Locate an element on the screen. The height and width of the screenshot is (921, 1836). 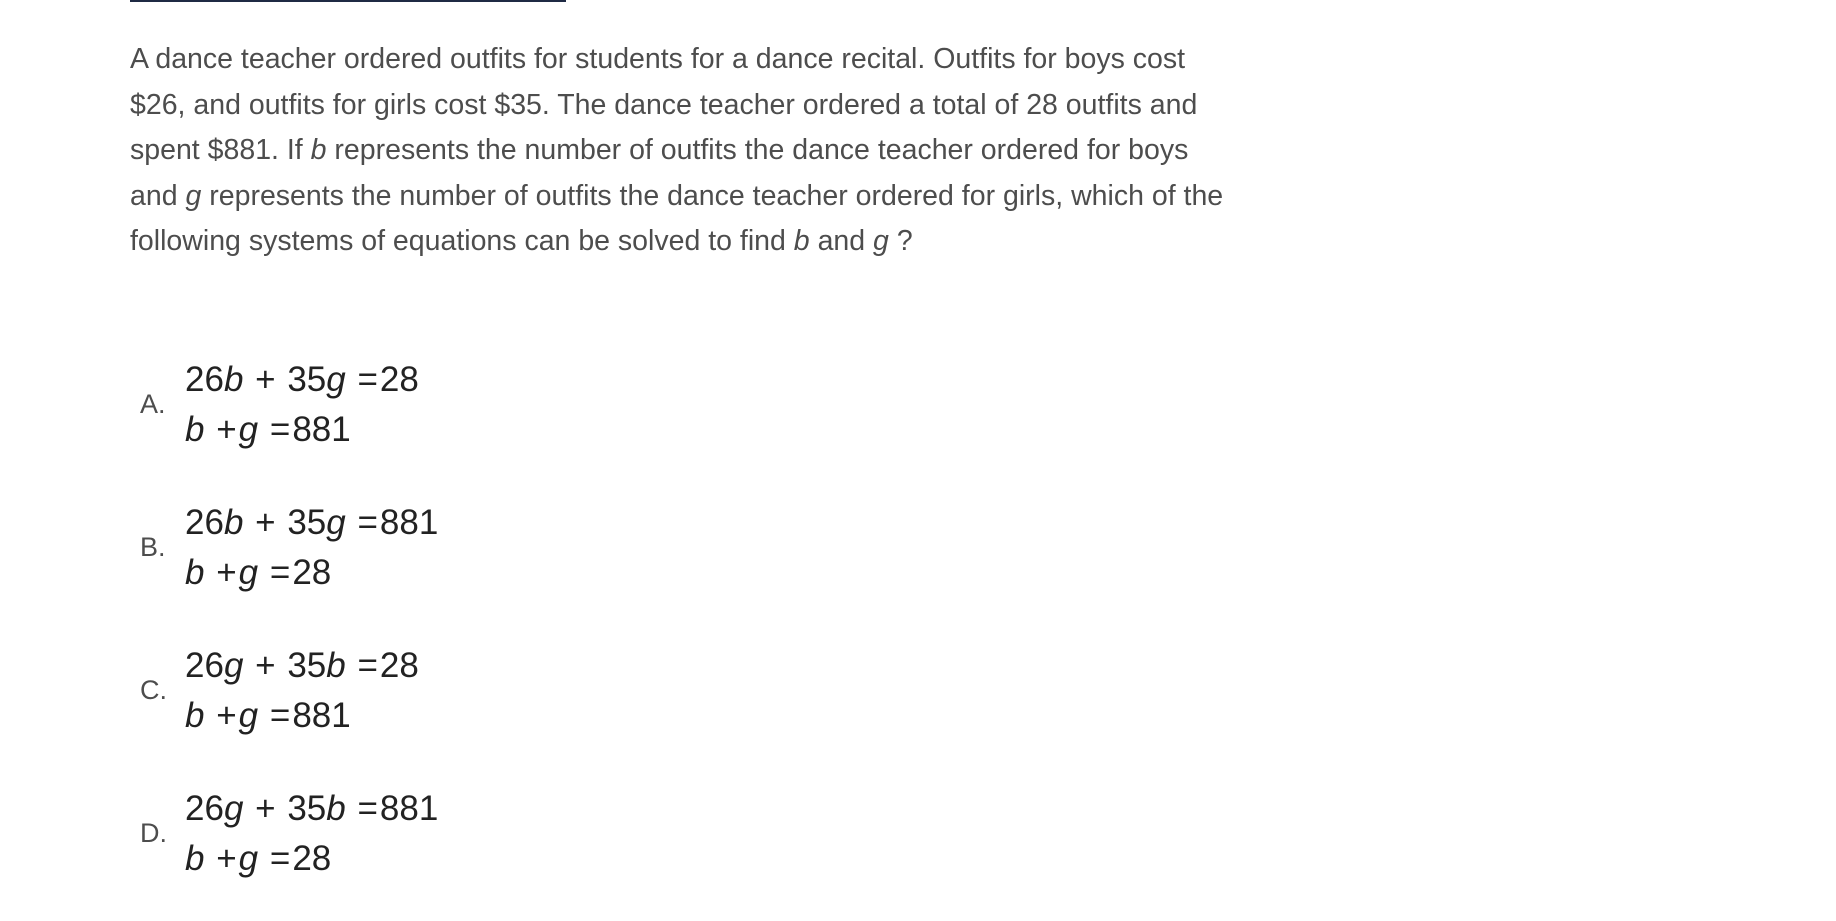
equation-line-1: 26g + 35b =881 is located at coordinates (312, 808).